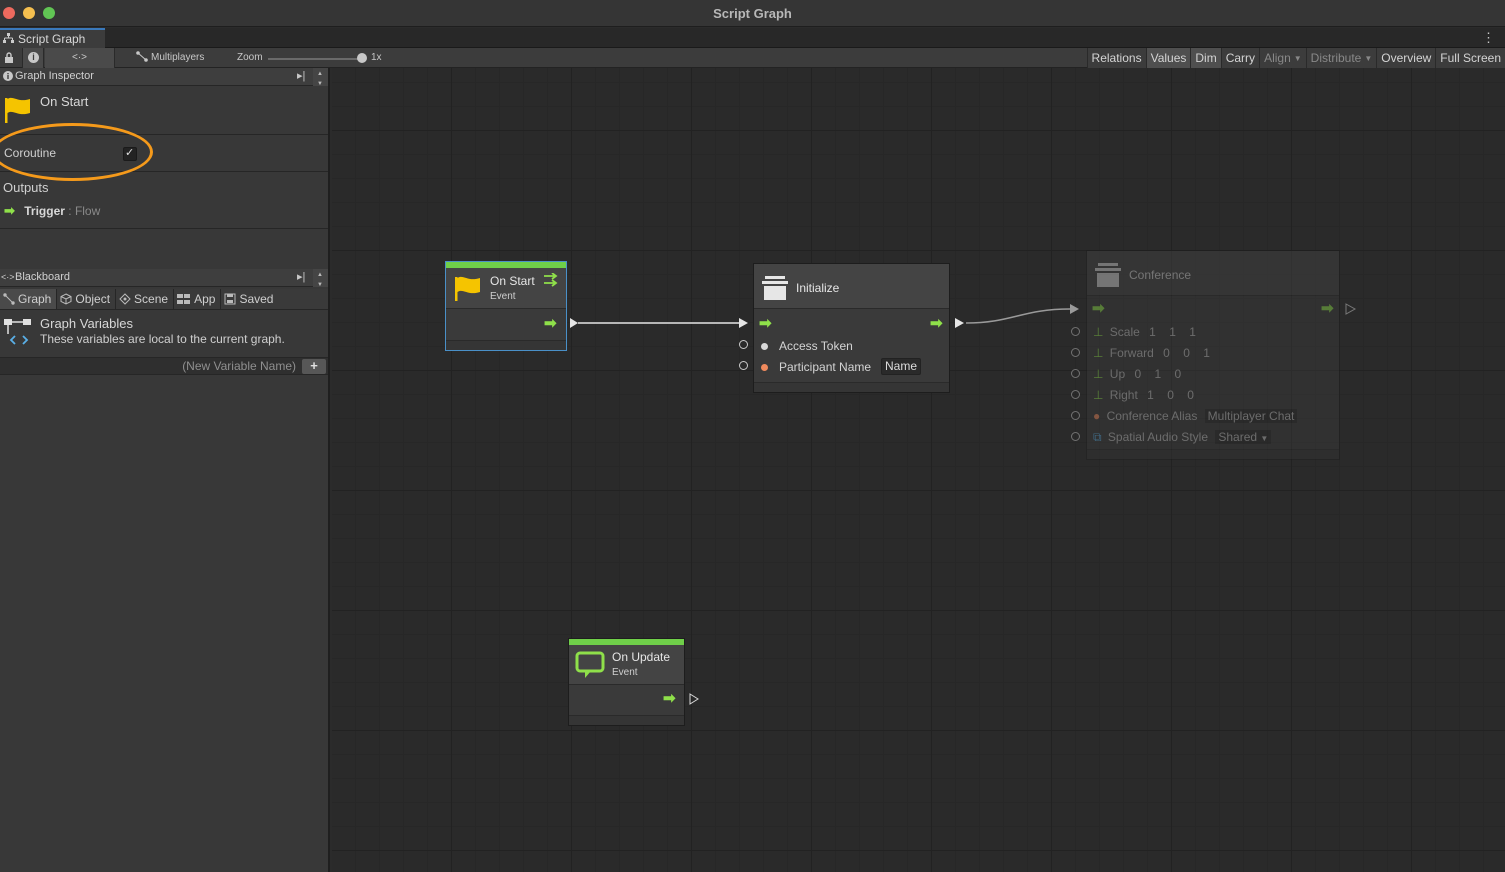 The height and width of the screenshot is (872, 1505). Describe the element at coordinates (1124, 332) in the screenshot. I see `scale-label: Scale` at that location.